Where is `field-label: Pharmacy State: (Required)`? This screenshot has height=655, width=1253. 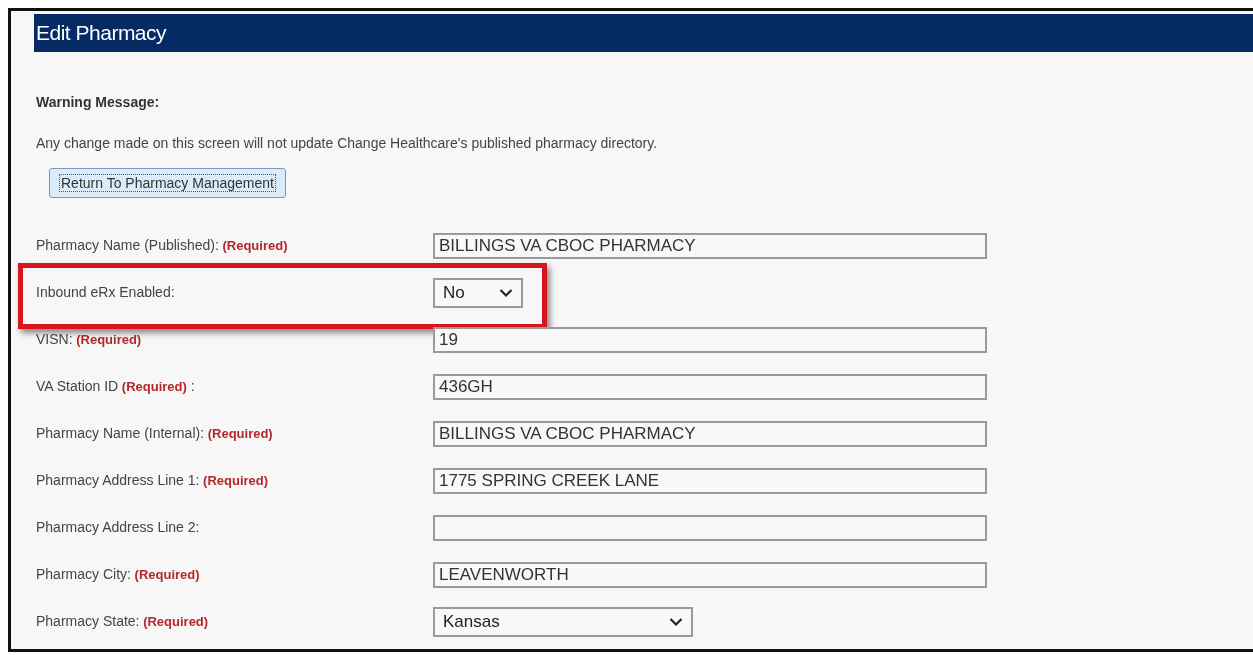
field-label: Pharmacy State: (Required) is located at coordinates (123, 621).